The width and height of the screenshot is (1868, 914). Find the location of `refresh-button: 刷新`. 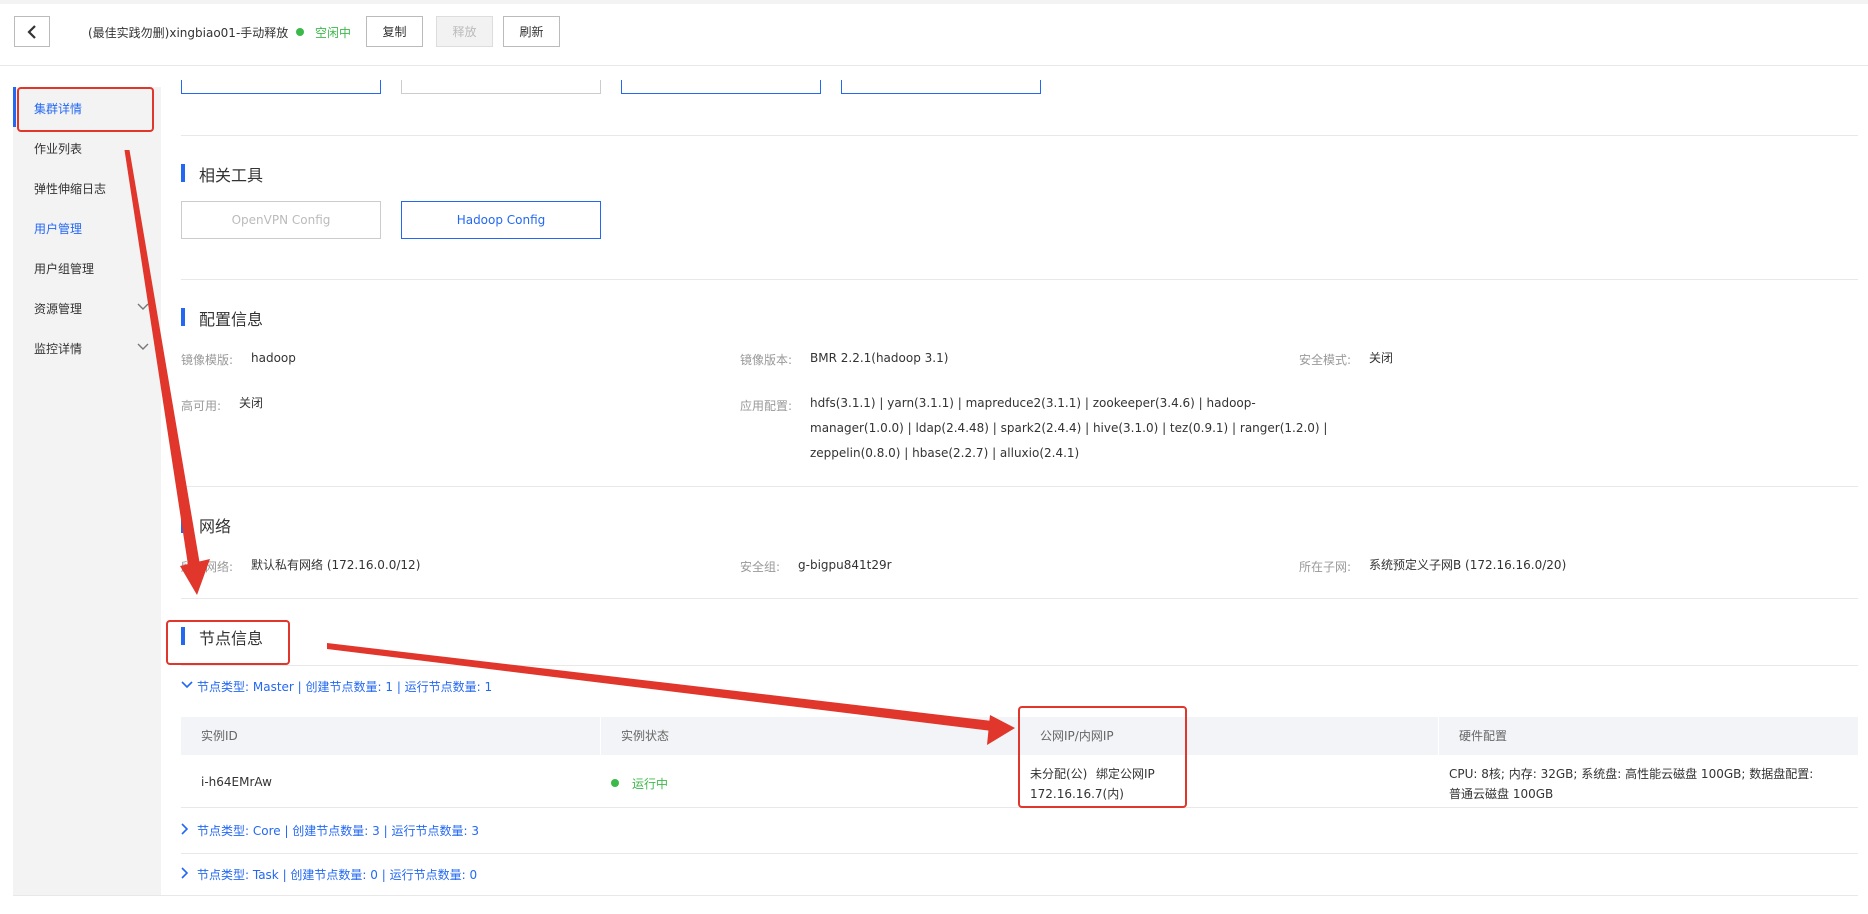

refresh-button: 刷新 is located at coordinates (531, 31).